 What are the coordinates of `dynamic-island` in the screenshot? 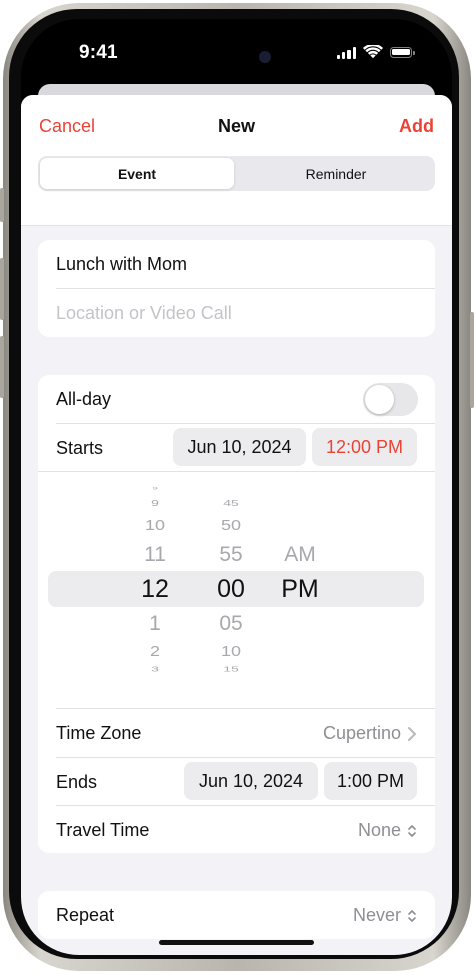 It's located at (238, 57).